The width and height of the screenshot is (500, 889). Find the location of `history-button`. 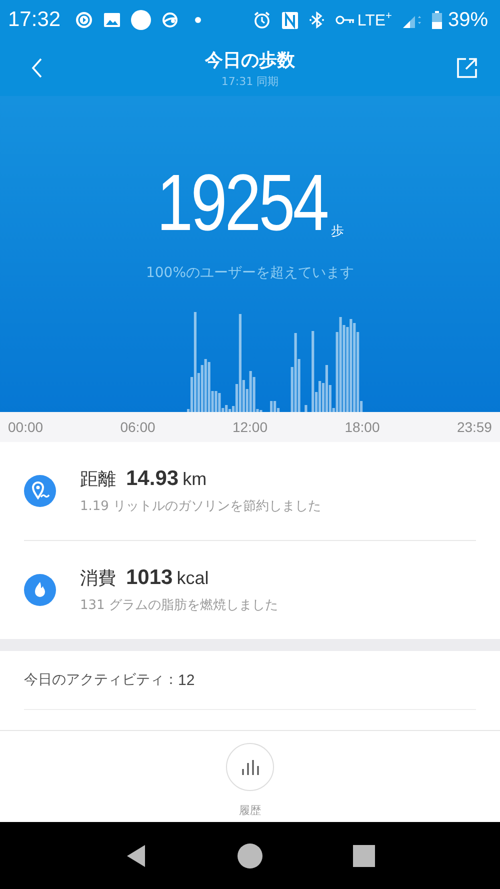

history-button is located at coordinates (250, 767).